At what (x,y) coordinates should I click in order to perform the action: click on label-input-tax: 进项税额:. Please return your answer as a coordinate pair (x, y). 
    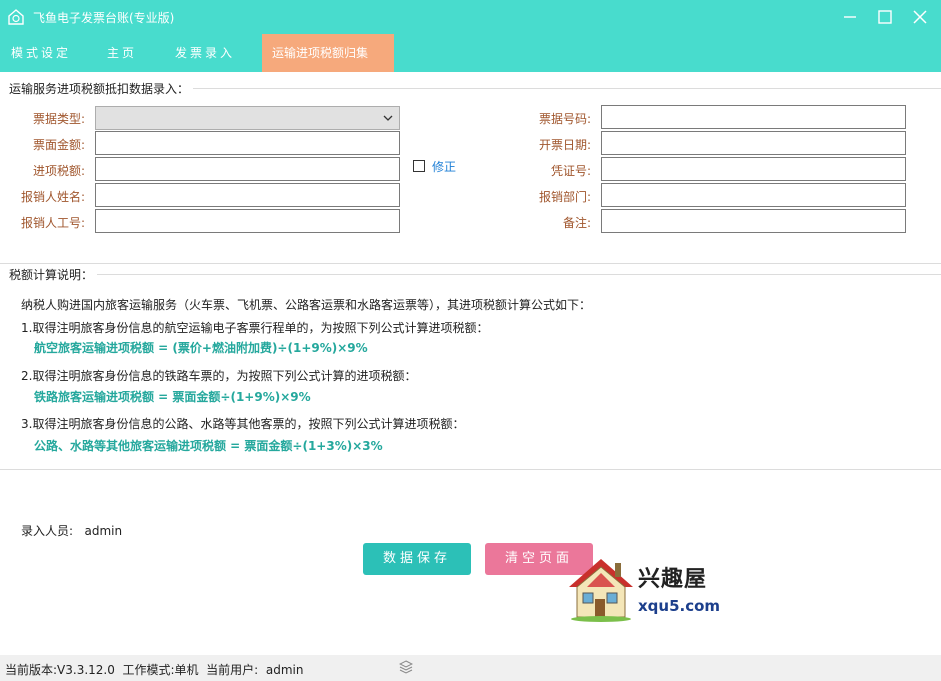
    Looking at the image, I should click on (58, 171).